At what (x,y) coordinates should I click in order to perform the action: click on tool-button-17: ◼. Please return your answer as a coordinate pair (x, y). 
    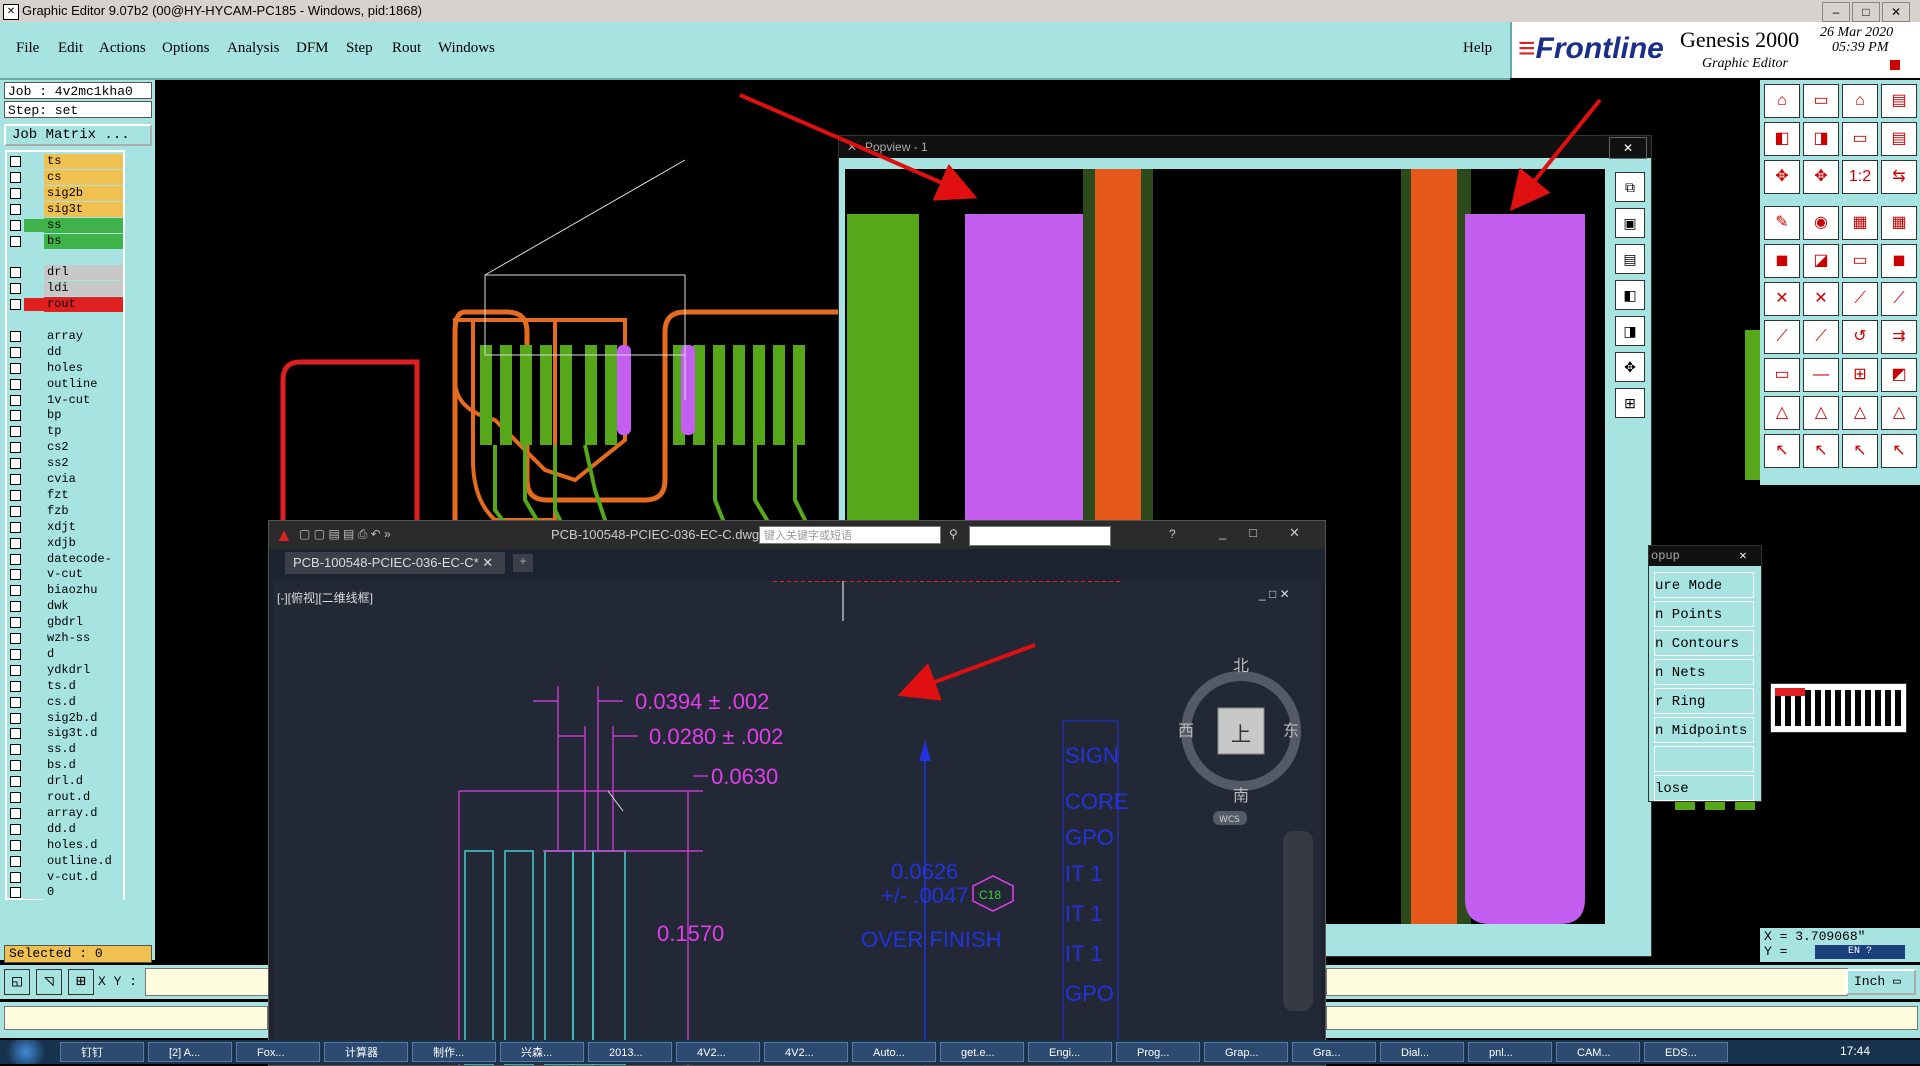
    Looking at the image, I should click on (1782, 261).